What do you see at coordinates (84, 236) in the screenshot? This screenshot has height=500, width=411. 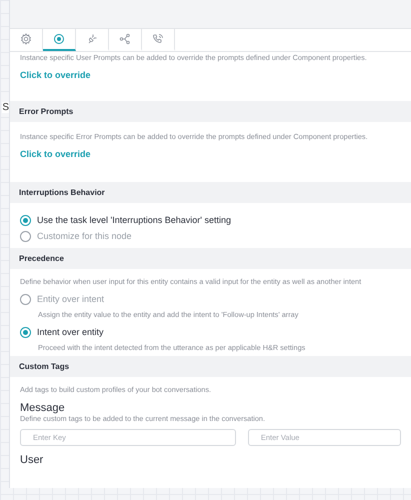 I see `option-label: Customize for this node` at bounding box center [84, 236].